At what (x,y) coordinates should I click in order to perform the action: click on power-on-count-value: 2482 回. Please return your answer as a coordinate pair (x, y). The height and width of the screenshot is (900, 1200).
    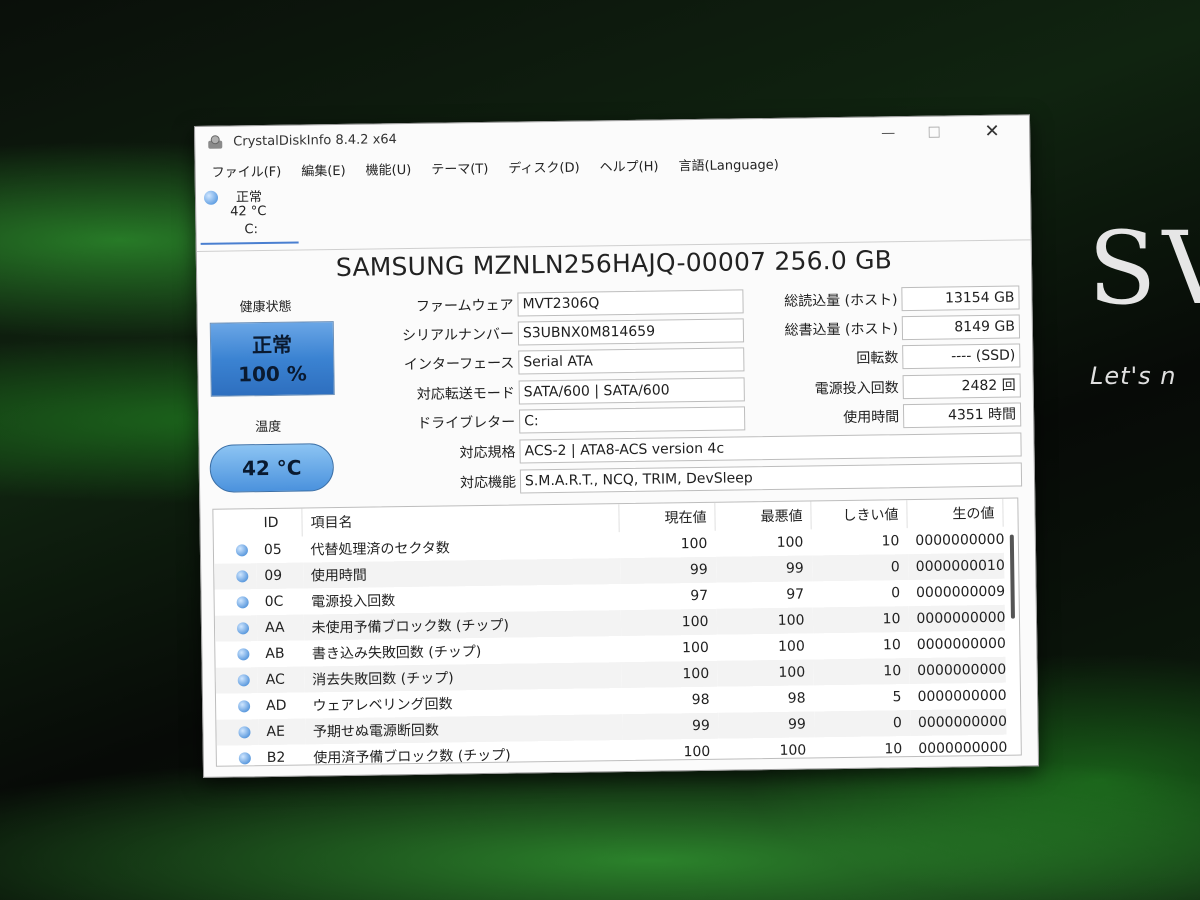
    Looking at the image, I should click on (961, 386).